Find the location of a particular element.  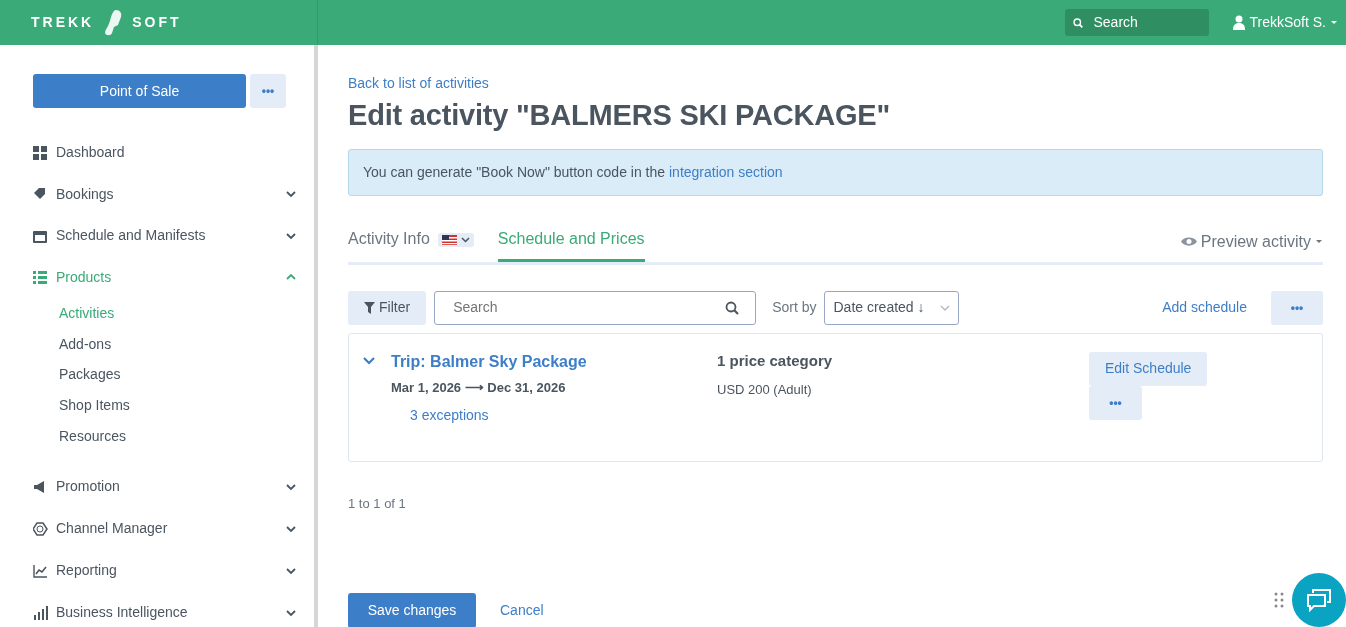

logo-text: SOFT is located at coordinates (157, 22).